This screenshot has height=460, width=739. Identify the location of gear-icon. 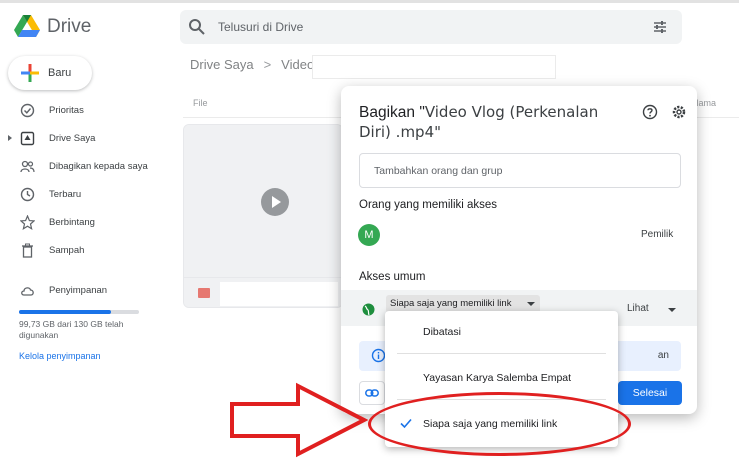
(679, 112).